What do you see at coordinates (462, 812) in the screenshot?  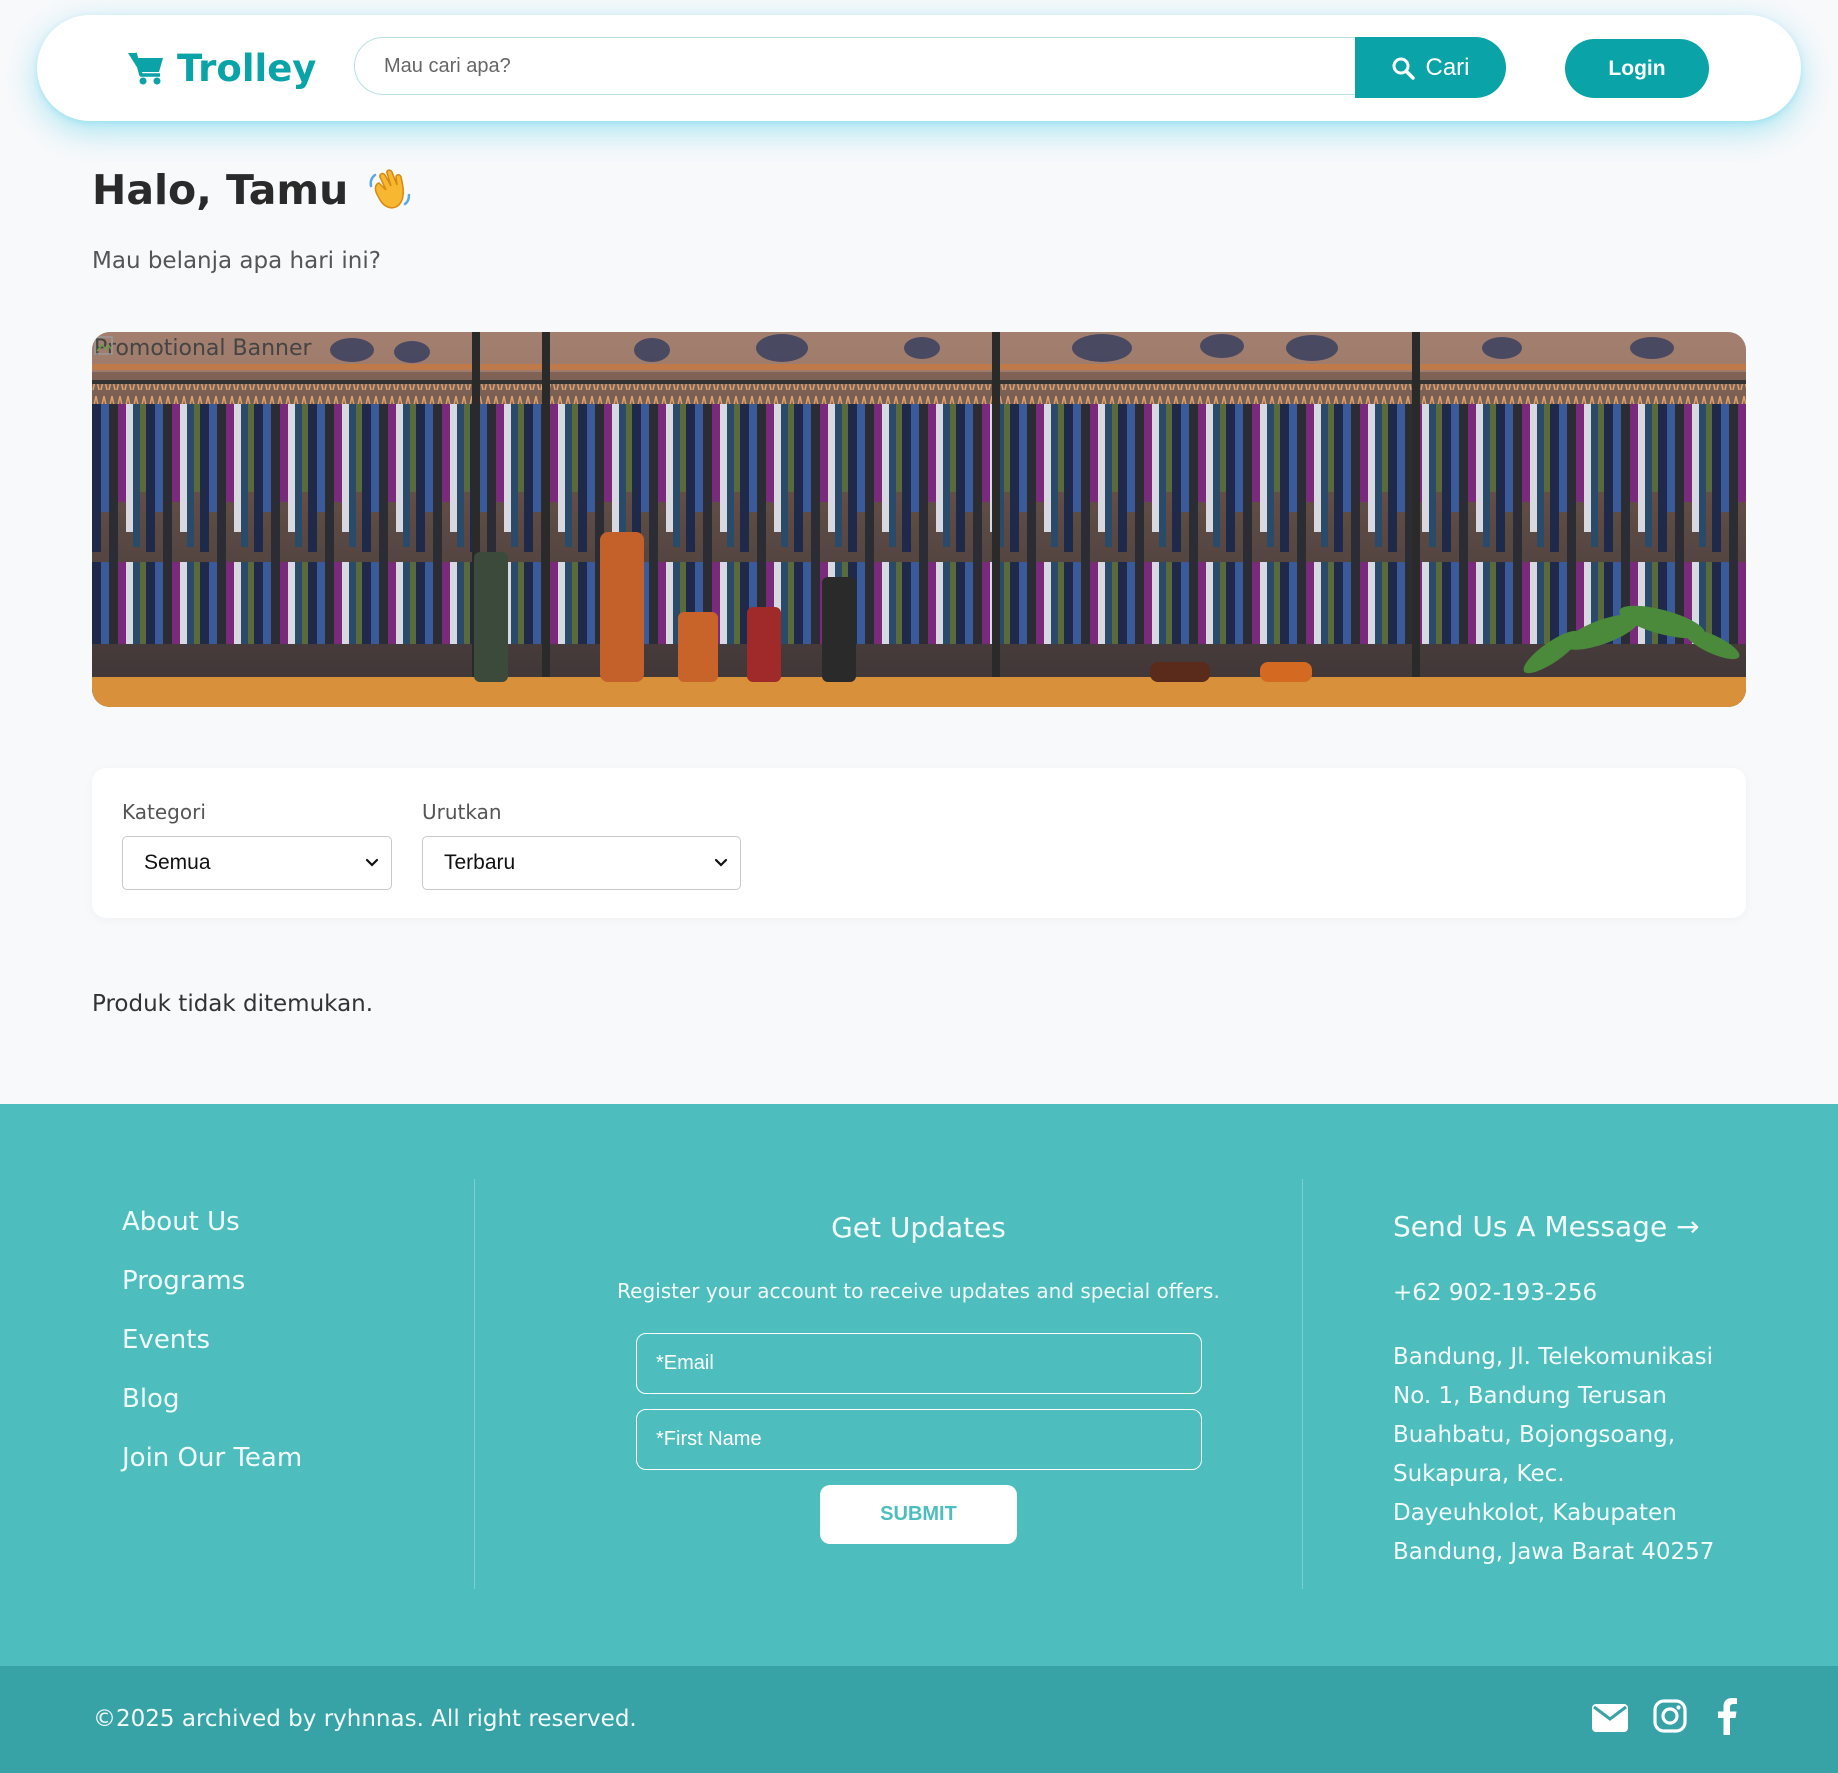 I see `sort-label: Urutkan` at bounding box center [462, 812].